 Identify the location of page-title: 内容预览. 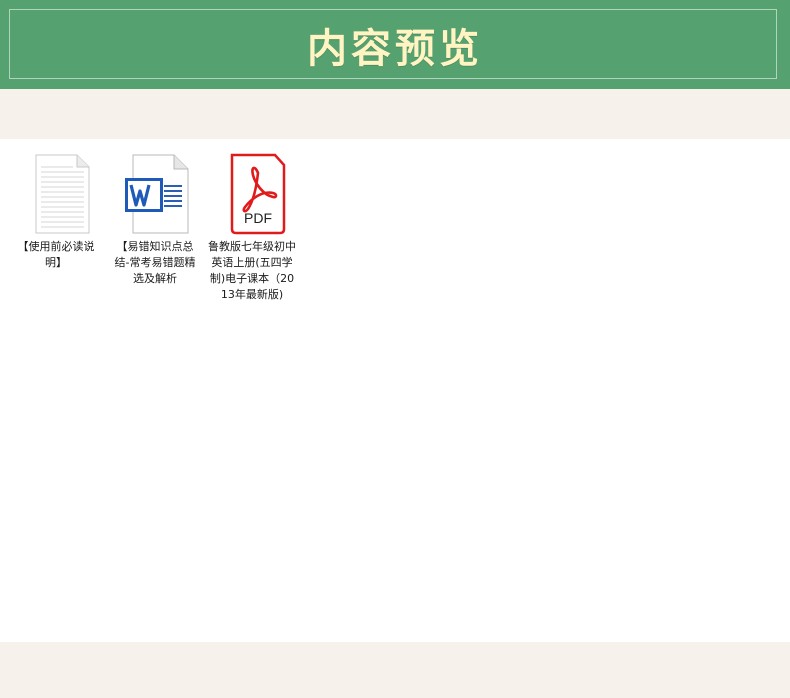
(395, 48).